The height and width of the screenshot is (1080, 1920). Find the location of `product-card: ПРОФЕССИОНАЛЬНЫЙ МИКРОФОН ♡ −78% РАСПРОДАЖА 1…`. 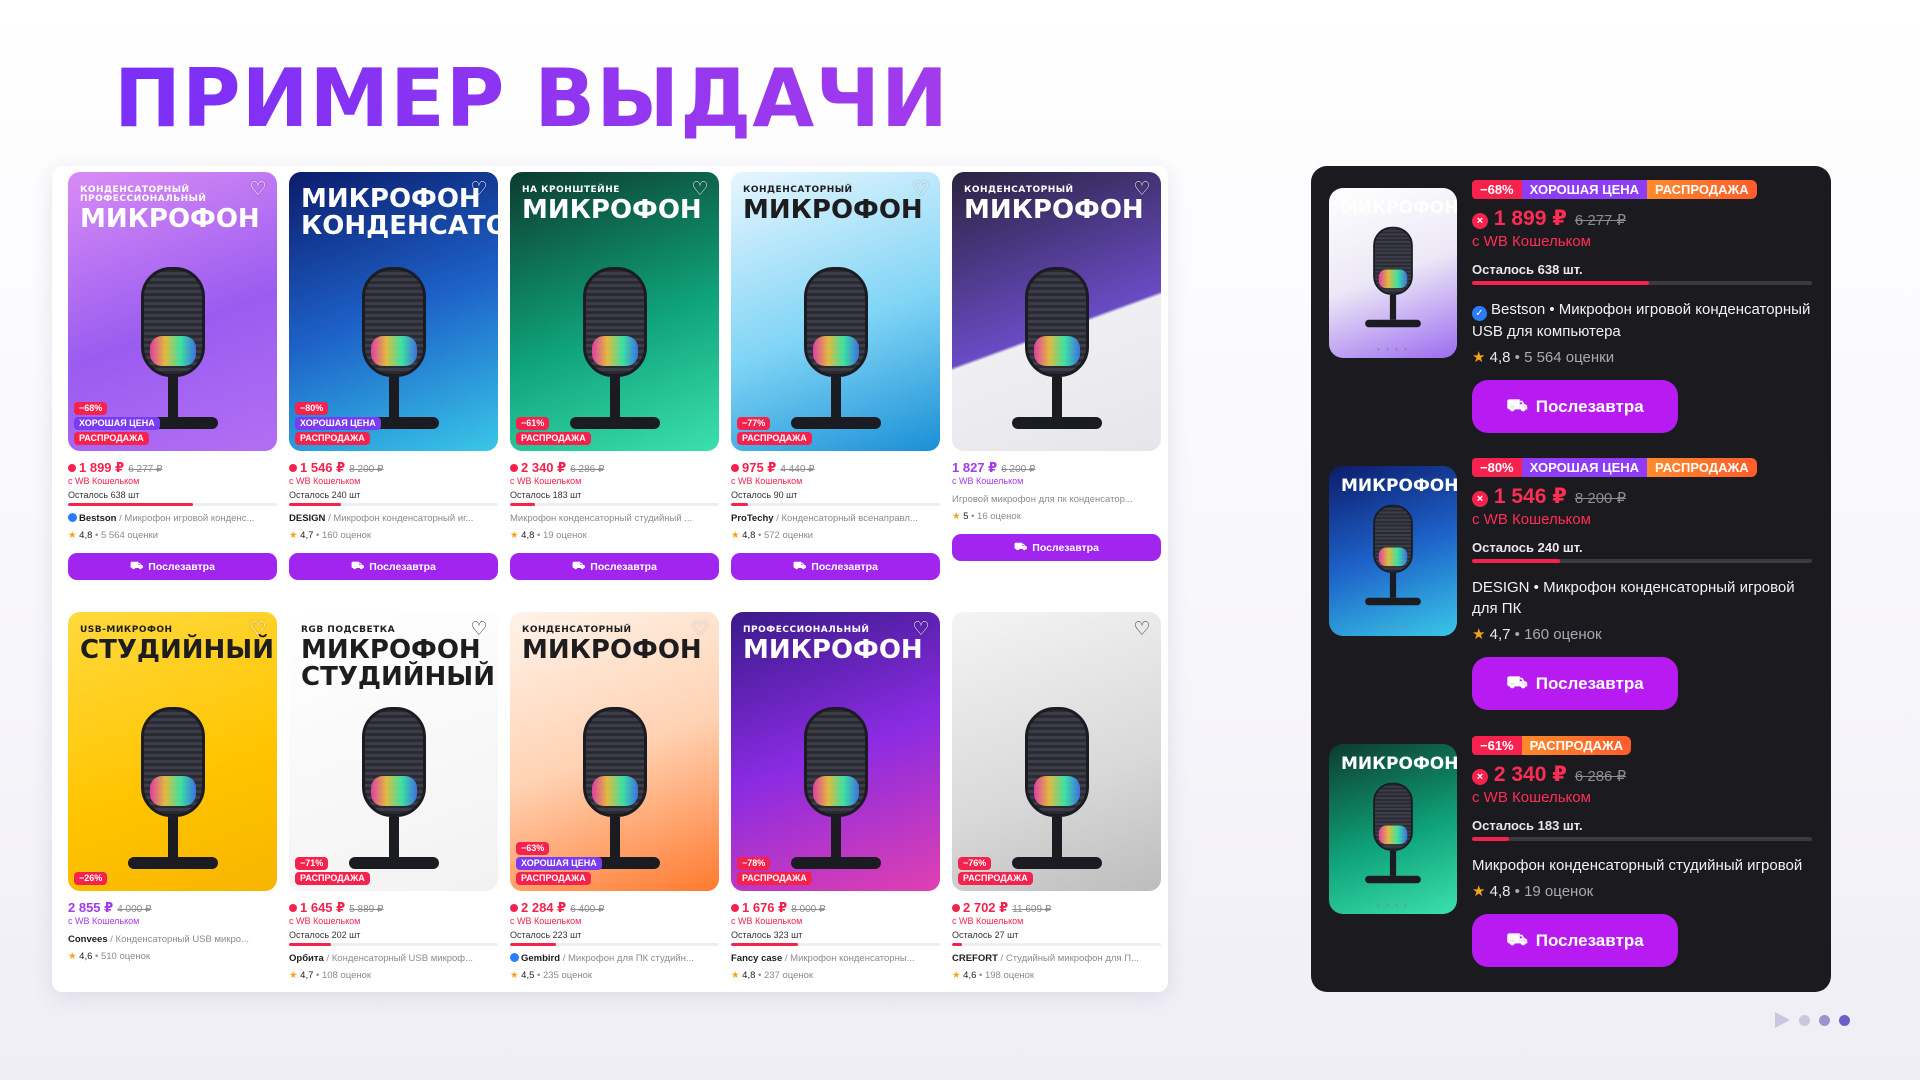

product-card: ПРОФЕССИОНАЛЬНЫЙ МИКРОФОН ♡ −78% РАСПРОДАЖА 1… is located at coordinates (835, 802).